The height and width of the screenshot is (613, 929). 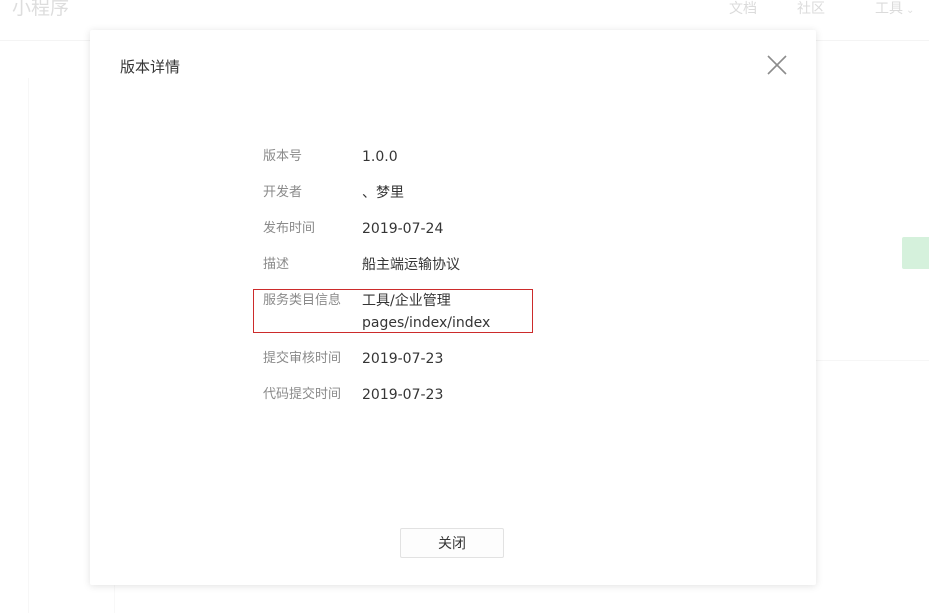 What do you see at coordinates (276, 264) in the screenshot?
I see `field-label: 描述` at bounding box center [276, 264].